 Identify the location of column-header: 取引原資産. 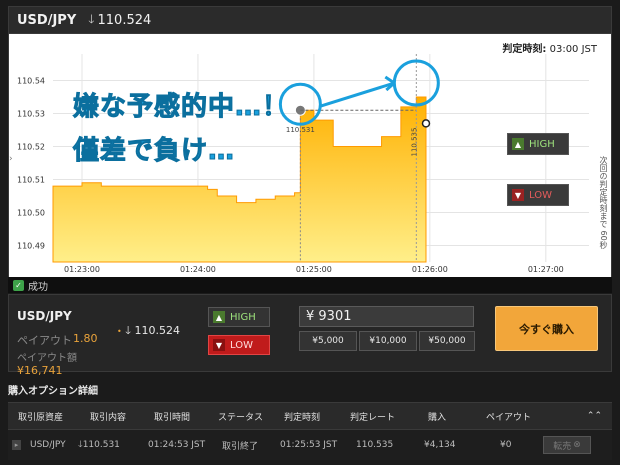
(41, 417).